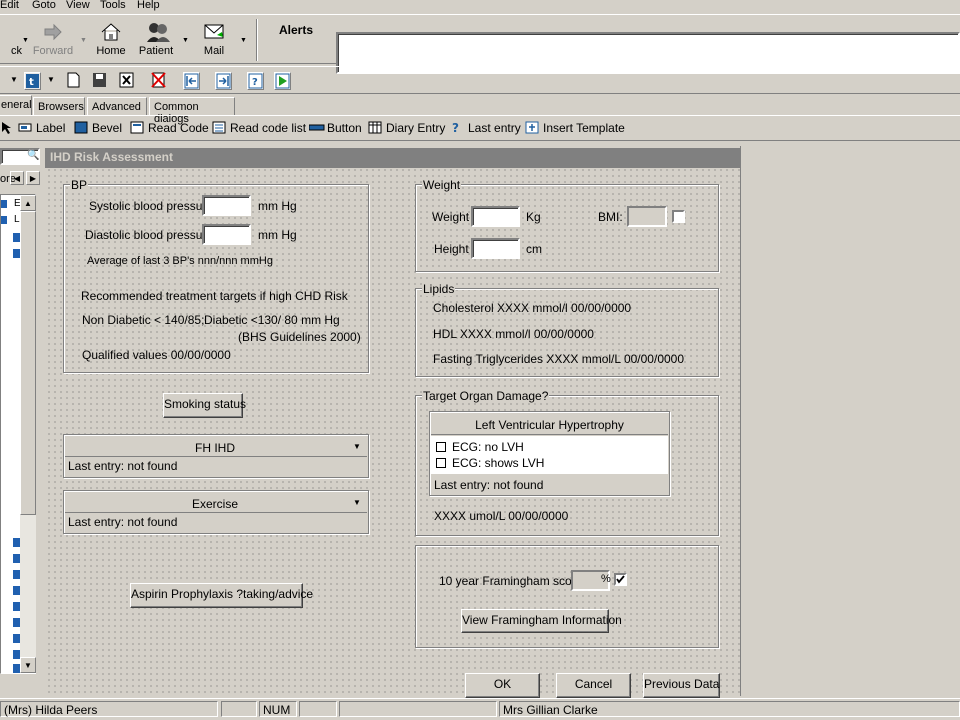 The width and height of the screenshot is (960, 720). What do you see at coordinates (243, 40) in the screenshot?
I see `mail-dropdown-icon: ▼` at bounding box center [243, 40].